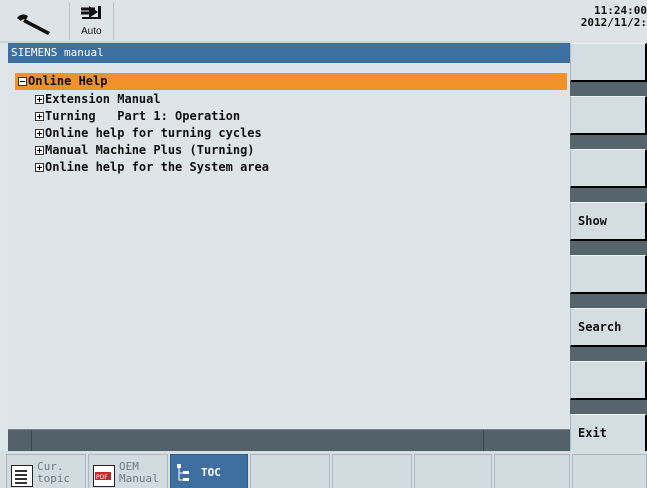 This screenshot has width=647, height=488. I want to click on horizontal-softkey-bar: Cur. topic PDF OEM Manual TOC, so click(323, 469).